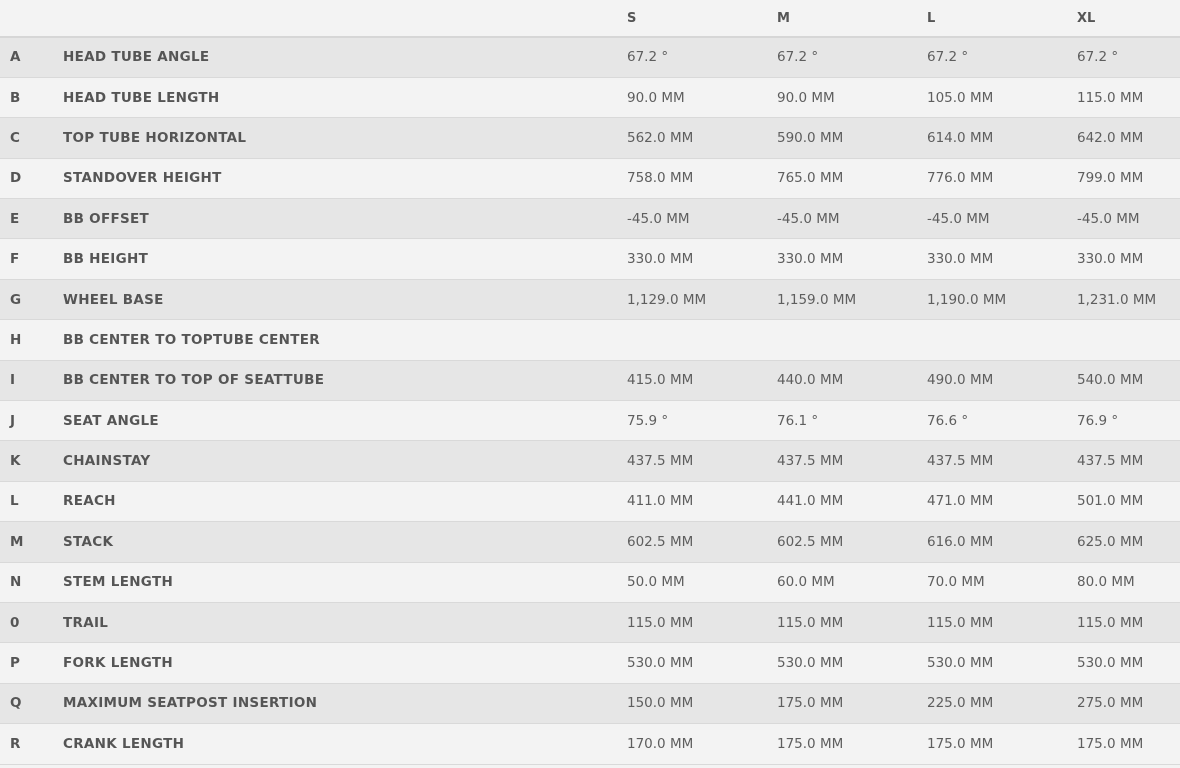 Image resolution: width=1180 pixels, height=768 pixels. Describe the element at coordinates (1110, 663) in the screenshot. I see `value-cell-xl: 530.0 MM` at that location.